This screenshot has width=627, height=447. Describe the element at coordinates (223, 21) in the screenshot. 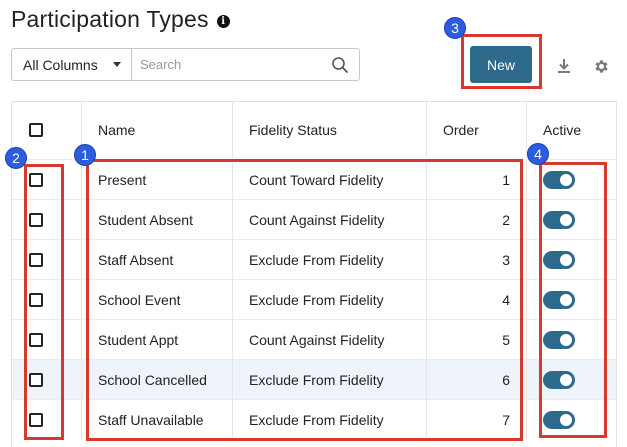

I see `info-icon: i` at that location.